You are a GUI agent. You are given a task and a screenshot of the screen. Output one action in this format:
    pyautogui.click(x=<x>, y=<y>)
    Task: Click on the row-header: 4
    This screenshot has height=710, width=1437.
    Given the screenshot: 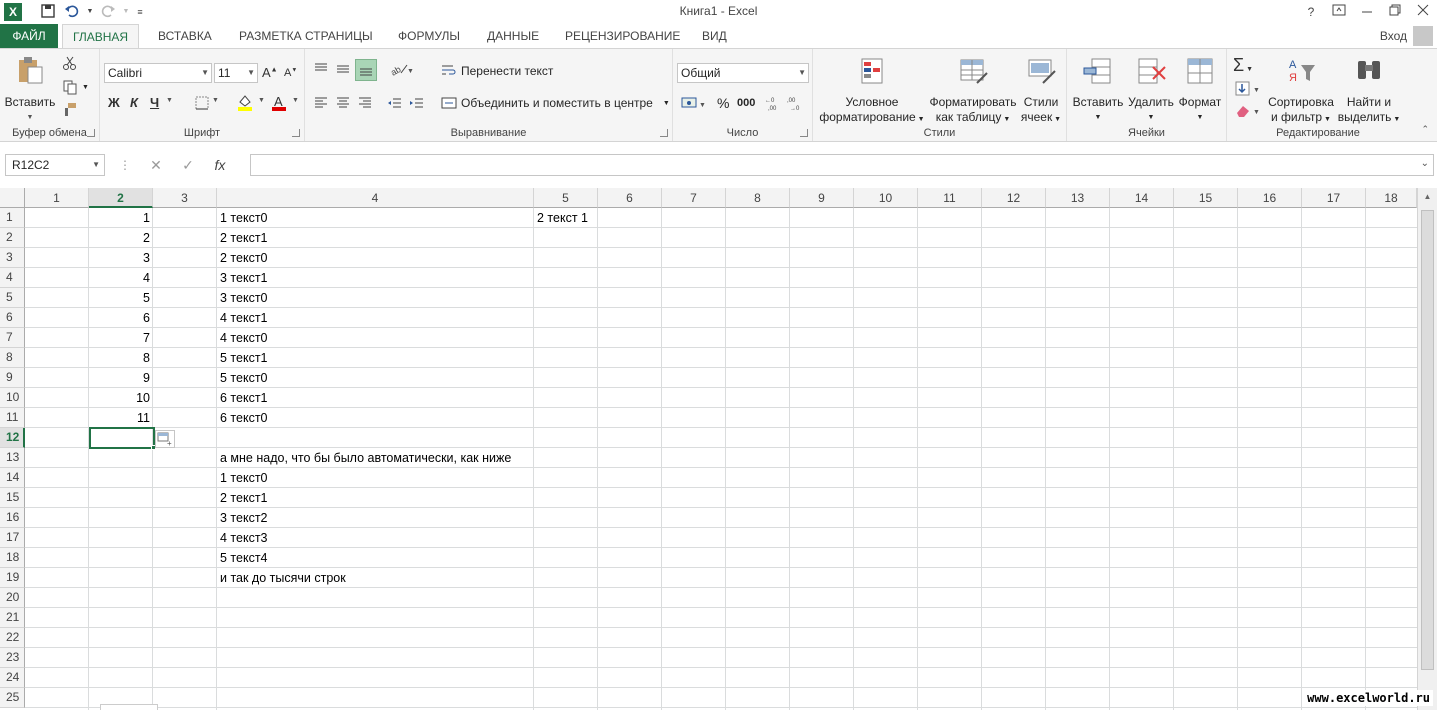 What is the action you would take?
    pyautogui.click(x=12, y=278)
    